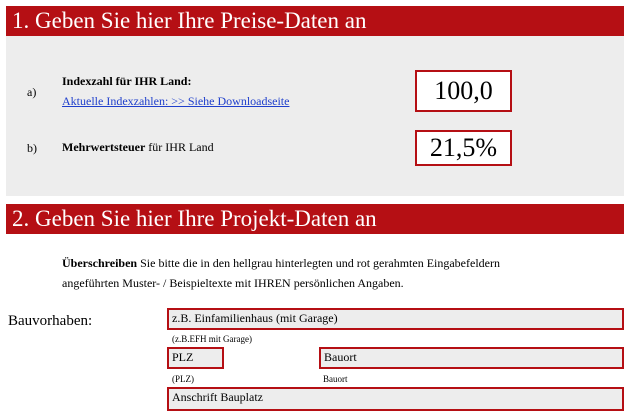  Describe the element at coordinates (463, 91) in the screenshot. I see `index-value-field: 100,0` at that location.